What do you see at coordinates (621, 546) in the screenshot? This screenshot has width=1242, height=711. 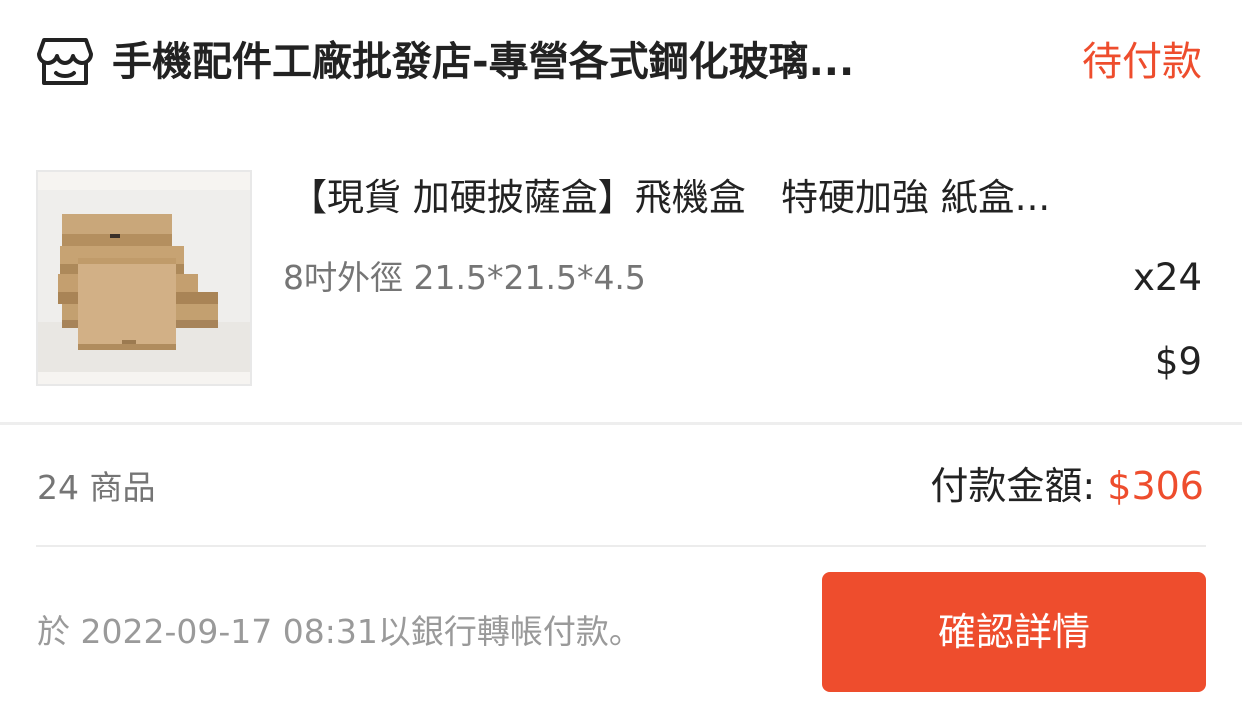 I see `footer-divider` at bounding box center [621, 546].